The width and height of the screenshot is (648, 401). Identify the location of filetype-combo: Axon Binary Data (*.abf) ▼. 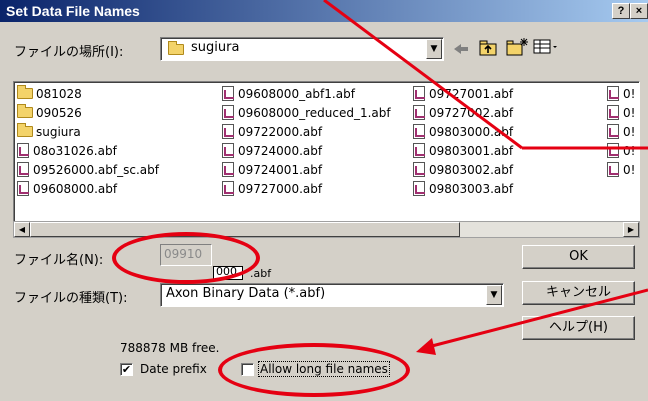
(332, 295).